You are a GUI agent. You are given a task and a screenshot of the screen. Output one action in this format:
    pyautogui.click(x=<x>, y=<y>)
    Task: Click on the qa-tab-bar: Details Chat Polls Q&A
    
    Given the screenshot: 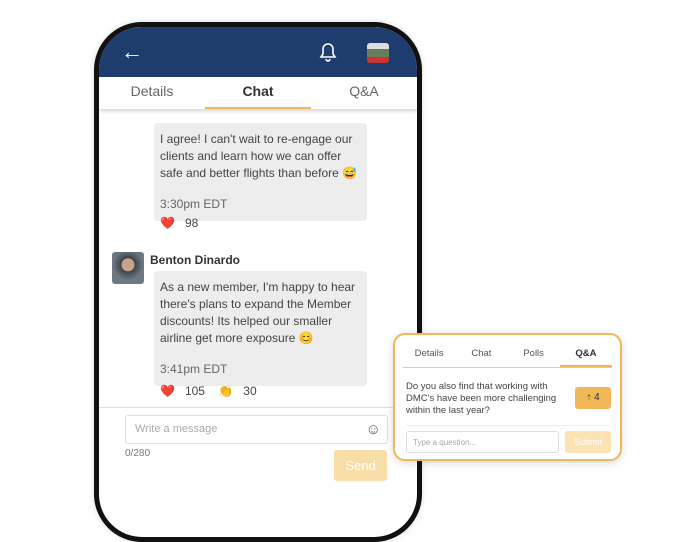 What is the action you would take?
    pyautogui.click(x=507, y=355)
    